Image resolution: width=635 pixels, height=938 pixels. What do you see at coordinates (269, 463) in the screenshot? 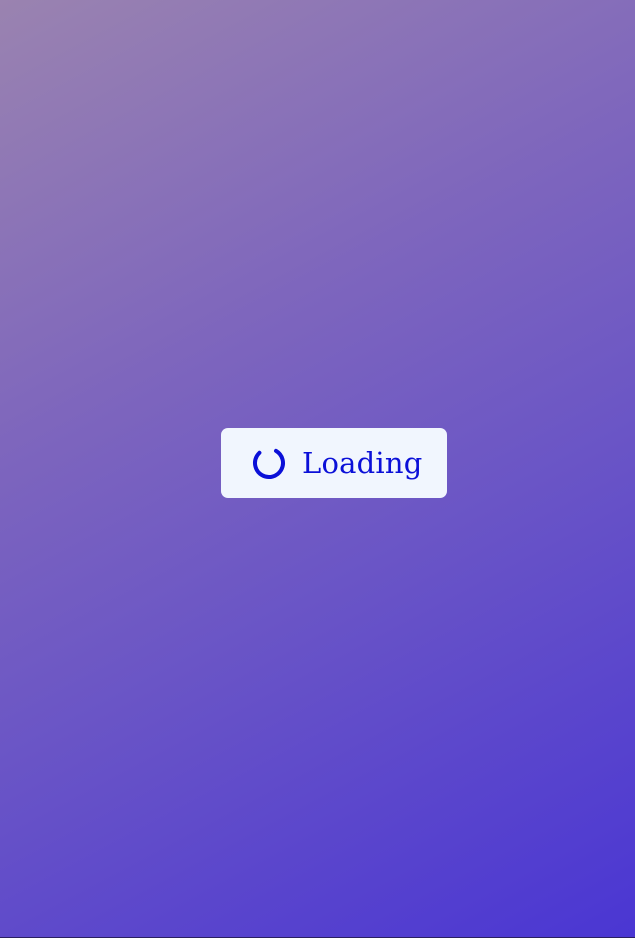
I see `spinner-icon` at bounding box center [269, 463].